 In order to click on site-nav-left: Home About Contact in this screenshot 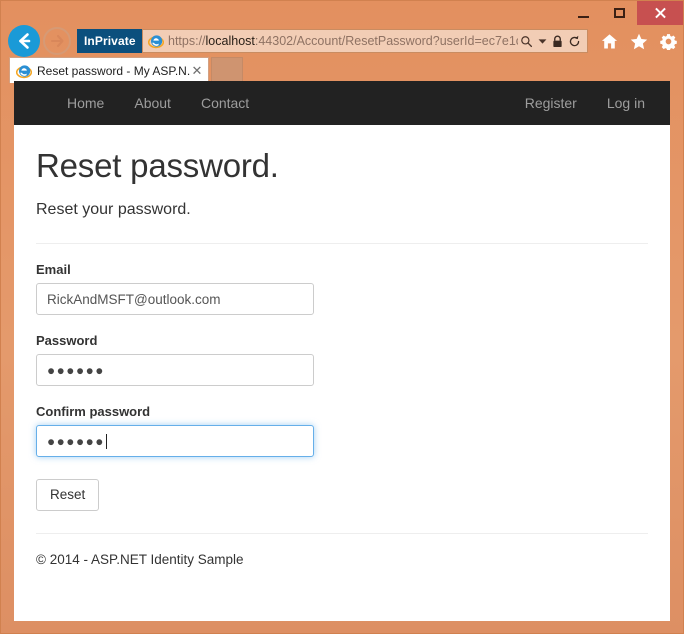, I will do `click(158, 103)`.